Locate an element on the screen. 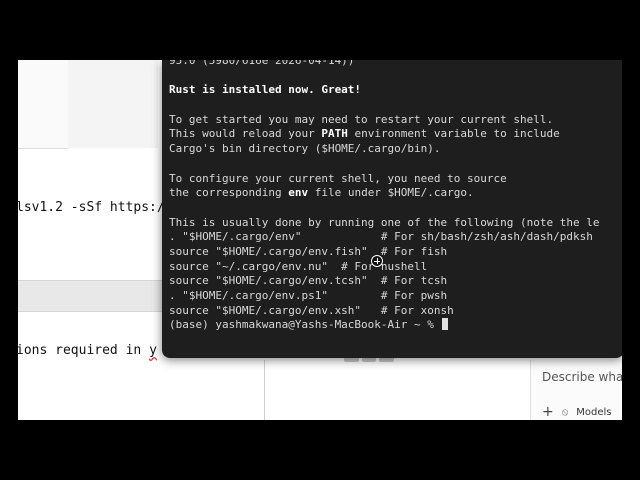  terminal-prompt: (base) yashmakwana@Yashs-MacBook-Air ~ % is located at coordinates (395, 325).